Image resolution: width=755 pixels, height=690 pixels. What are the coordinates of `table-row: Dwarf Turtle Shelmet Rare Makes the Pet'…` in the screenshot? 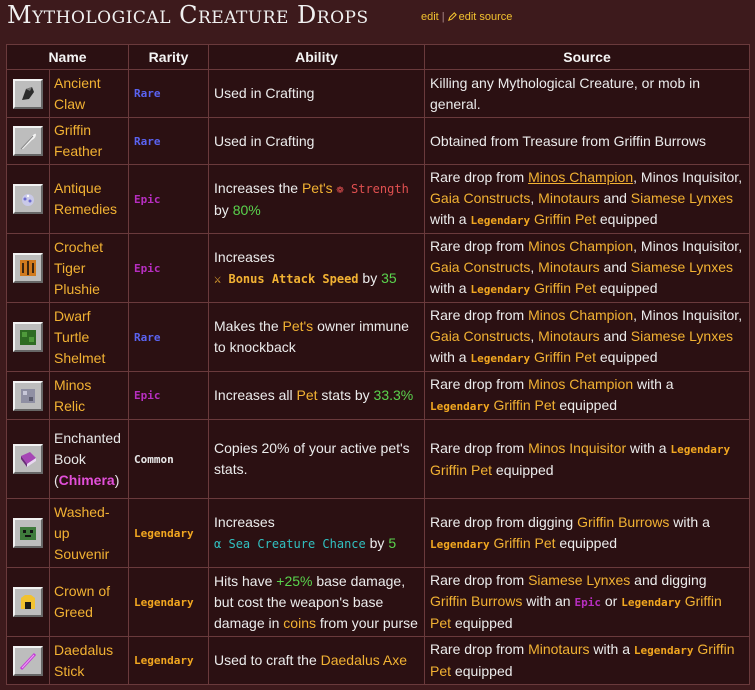 It's located at (378, 337).